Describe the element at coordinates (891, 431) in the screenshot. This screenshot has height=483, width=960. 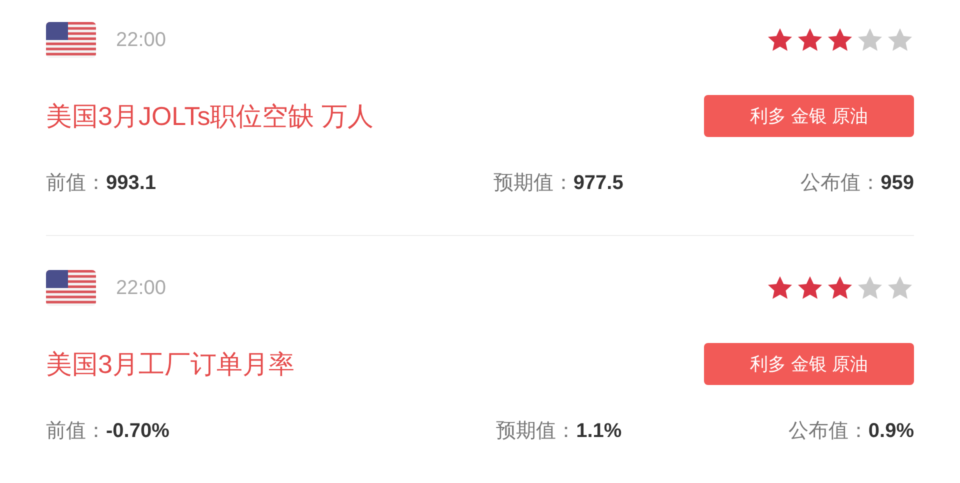
I see `stat-value: 0.9%` at that location.